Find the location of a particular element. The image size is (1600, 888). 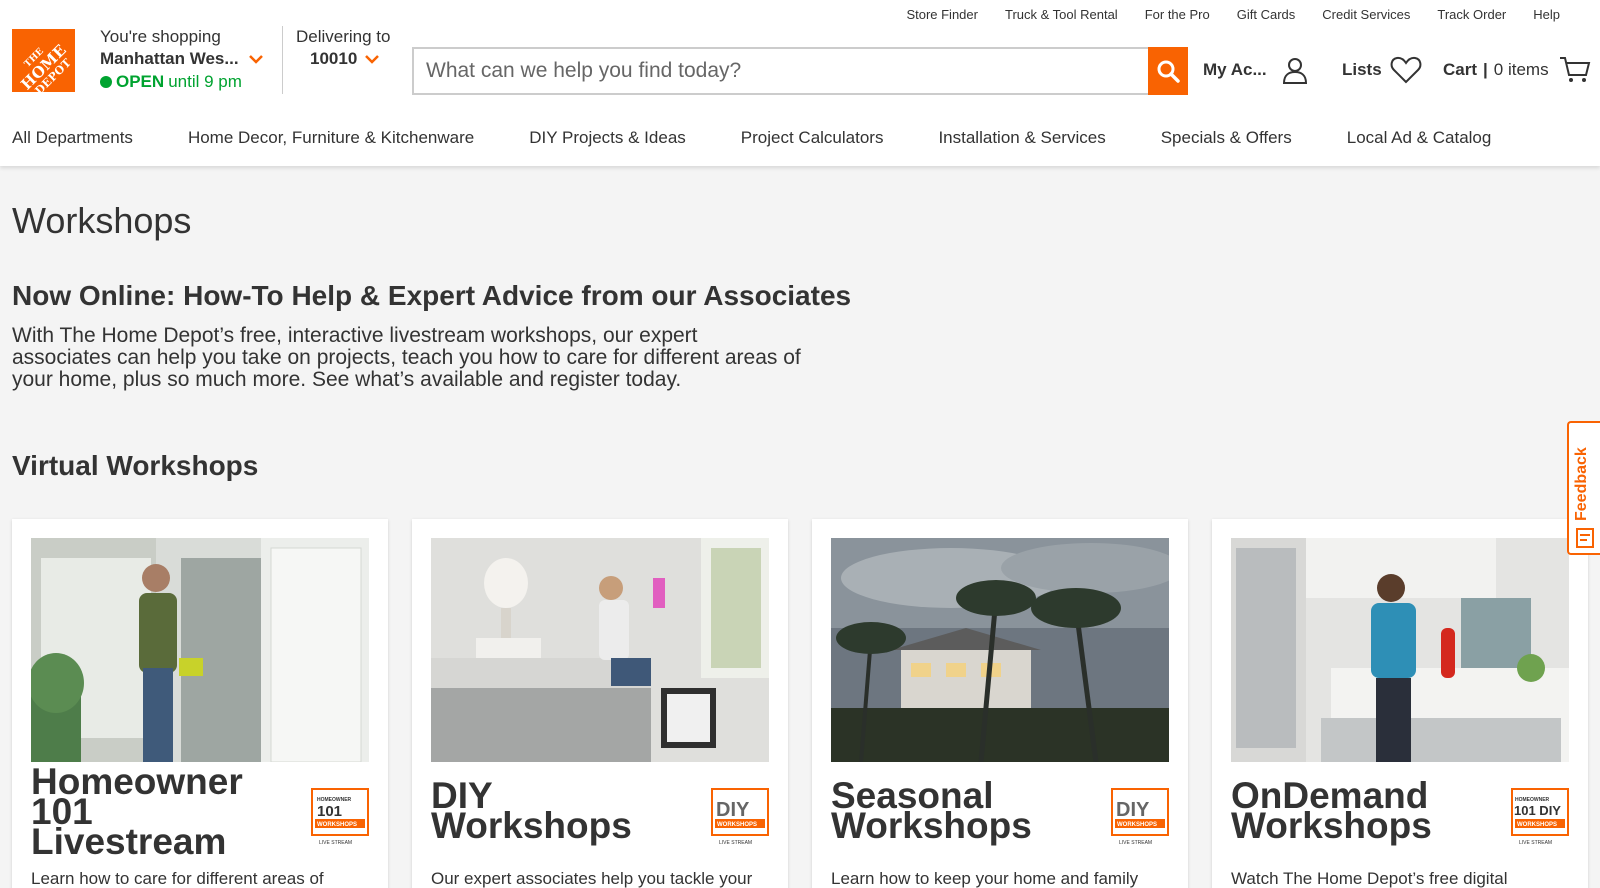

credit-services-link: Credit Services is located at coordinates (1366, 14).